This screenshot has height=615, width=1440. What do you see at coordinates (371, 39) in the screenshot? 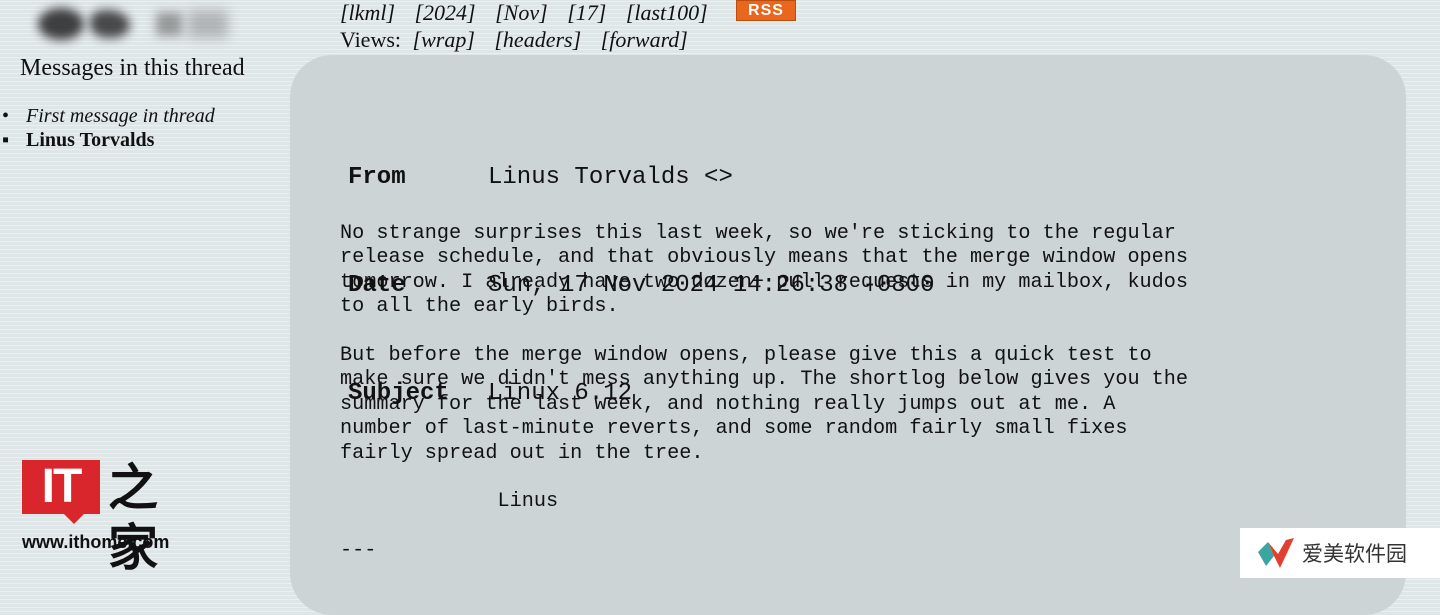
I see `views-label: Views:` at bounding box center [371, 39].